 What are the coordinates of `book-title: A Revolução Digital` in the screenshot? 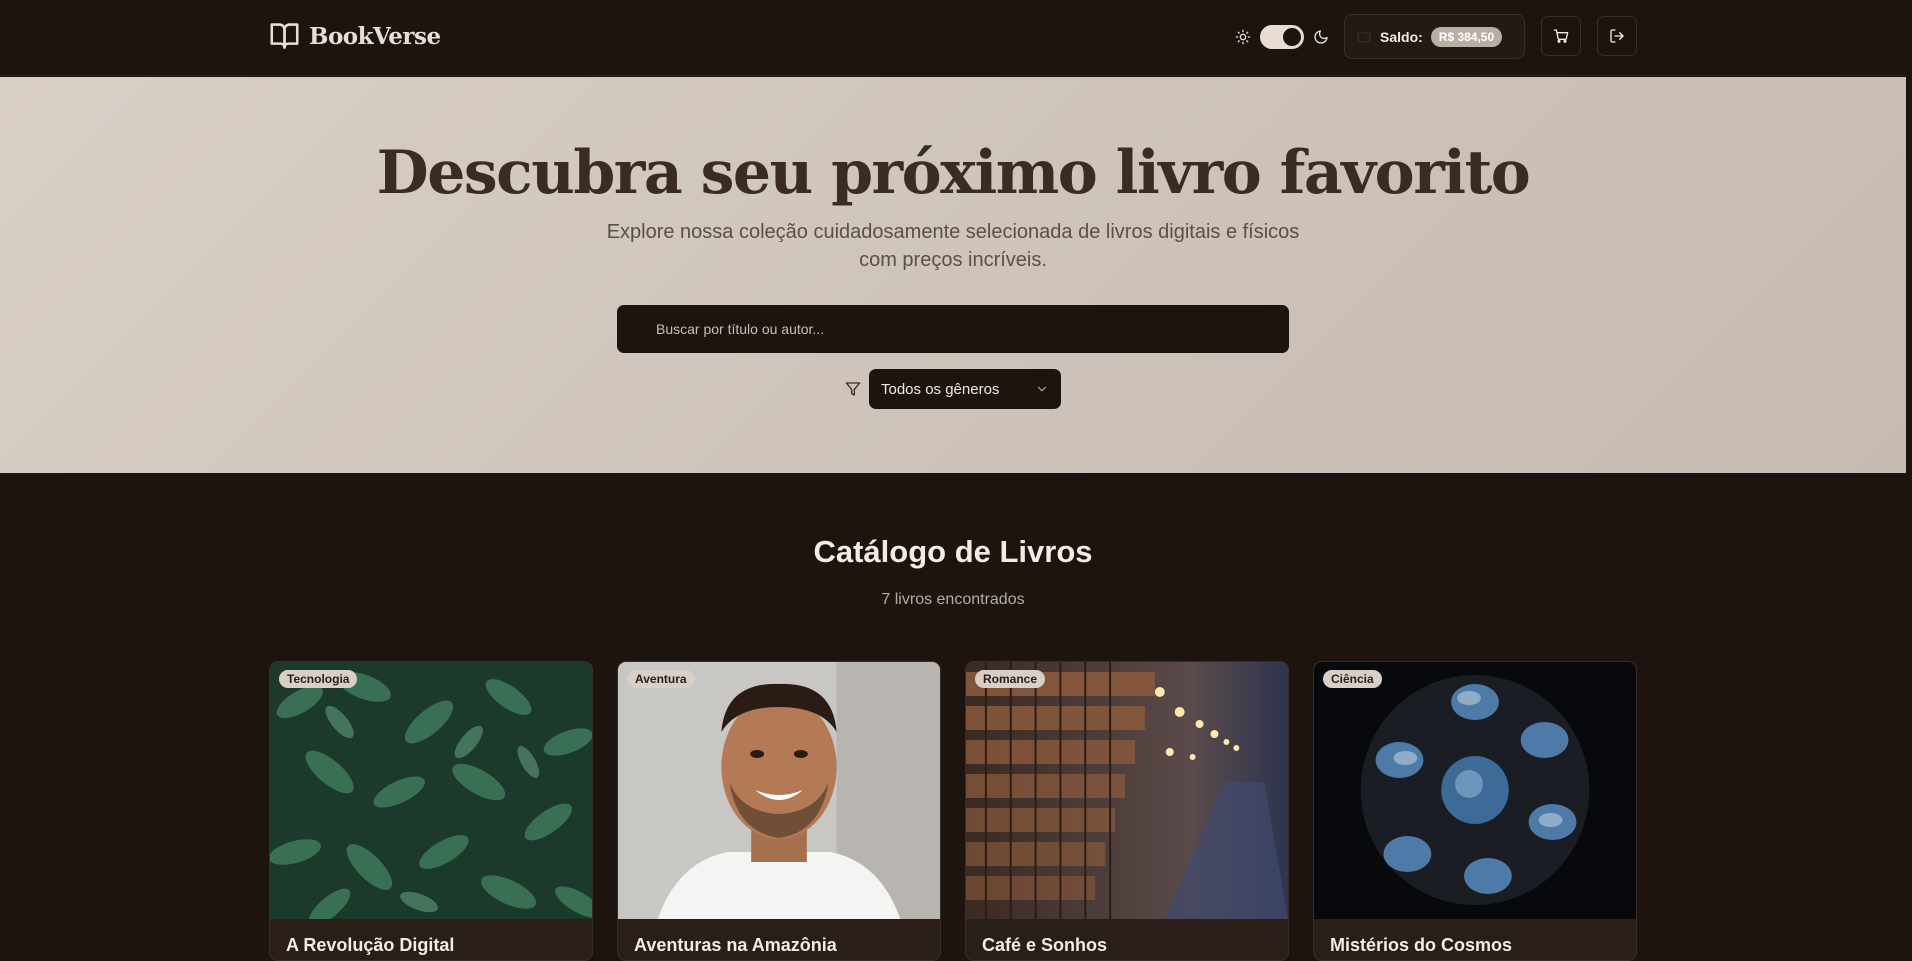 It's located at (370, 945).